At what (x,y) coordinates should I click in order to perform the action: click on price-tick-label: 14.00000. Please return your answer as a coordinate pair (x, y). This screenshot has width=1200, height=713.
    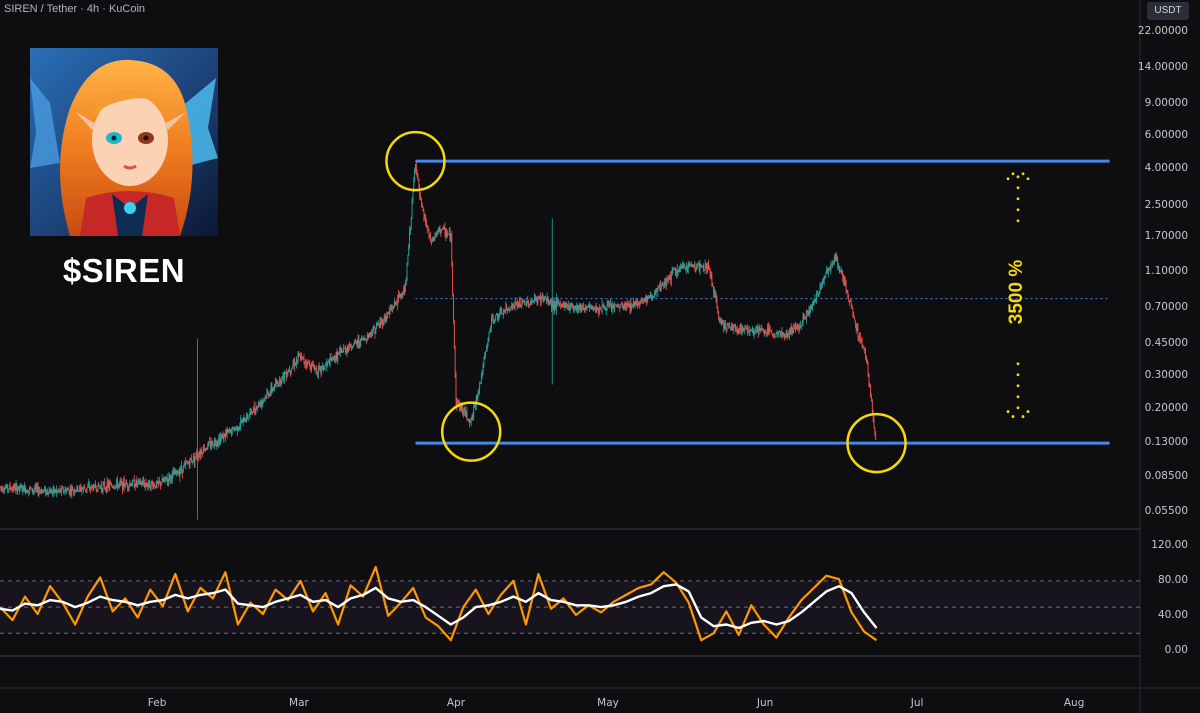
    Looking at the image, I should click on (1162, 67).